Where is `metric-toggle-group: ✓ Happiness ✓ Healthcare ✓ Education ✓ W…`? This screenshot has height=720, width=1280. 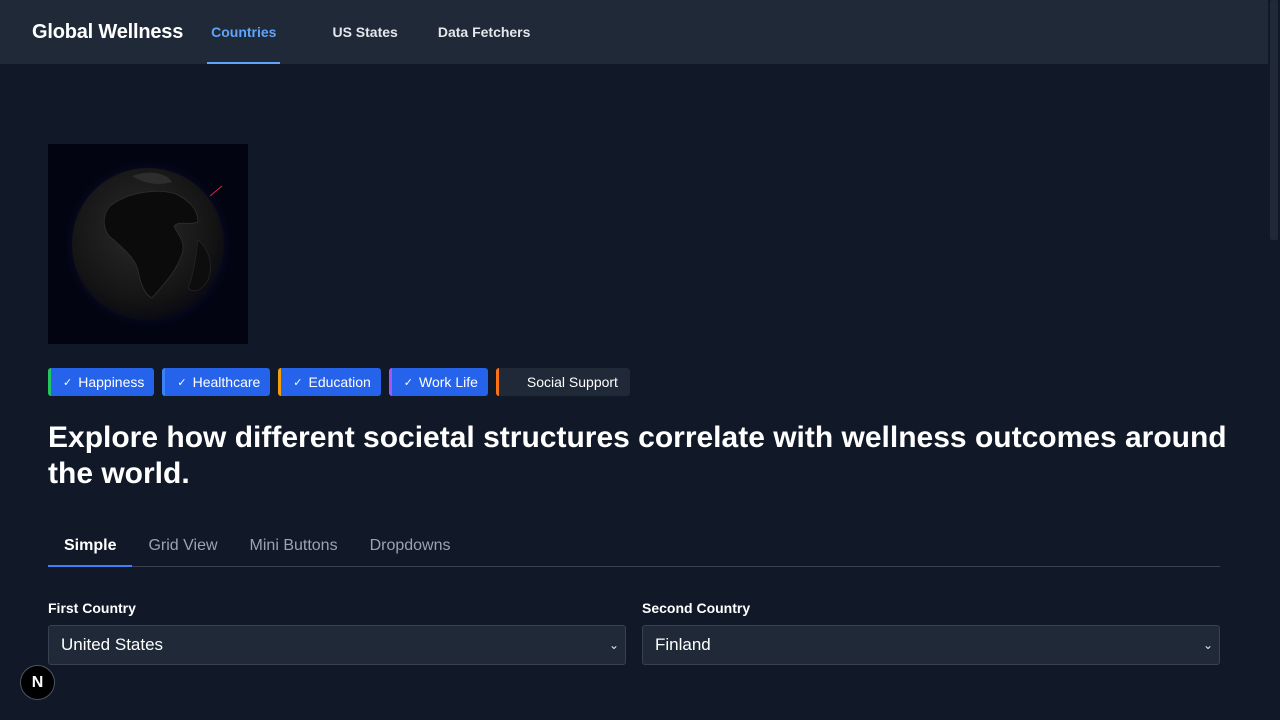 metric-toggle-group: ✓ Happiness ✓ Healthcare ✓ Education ✓ W… is located at coordinates (339, 382).